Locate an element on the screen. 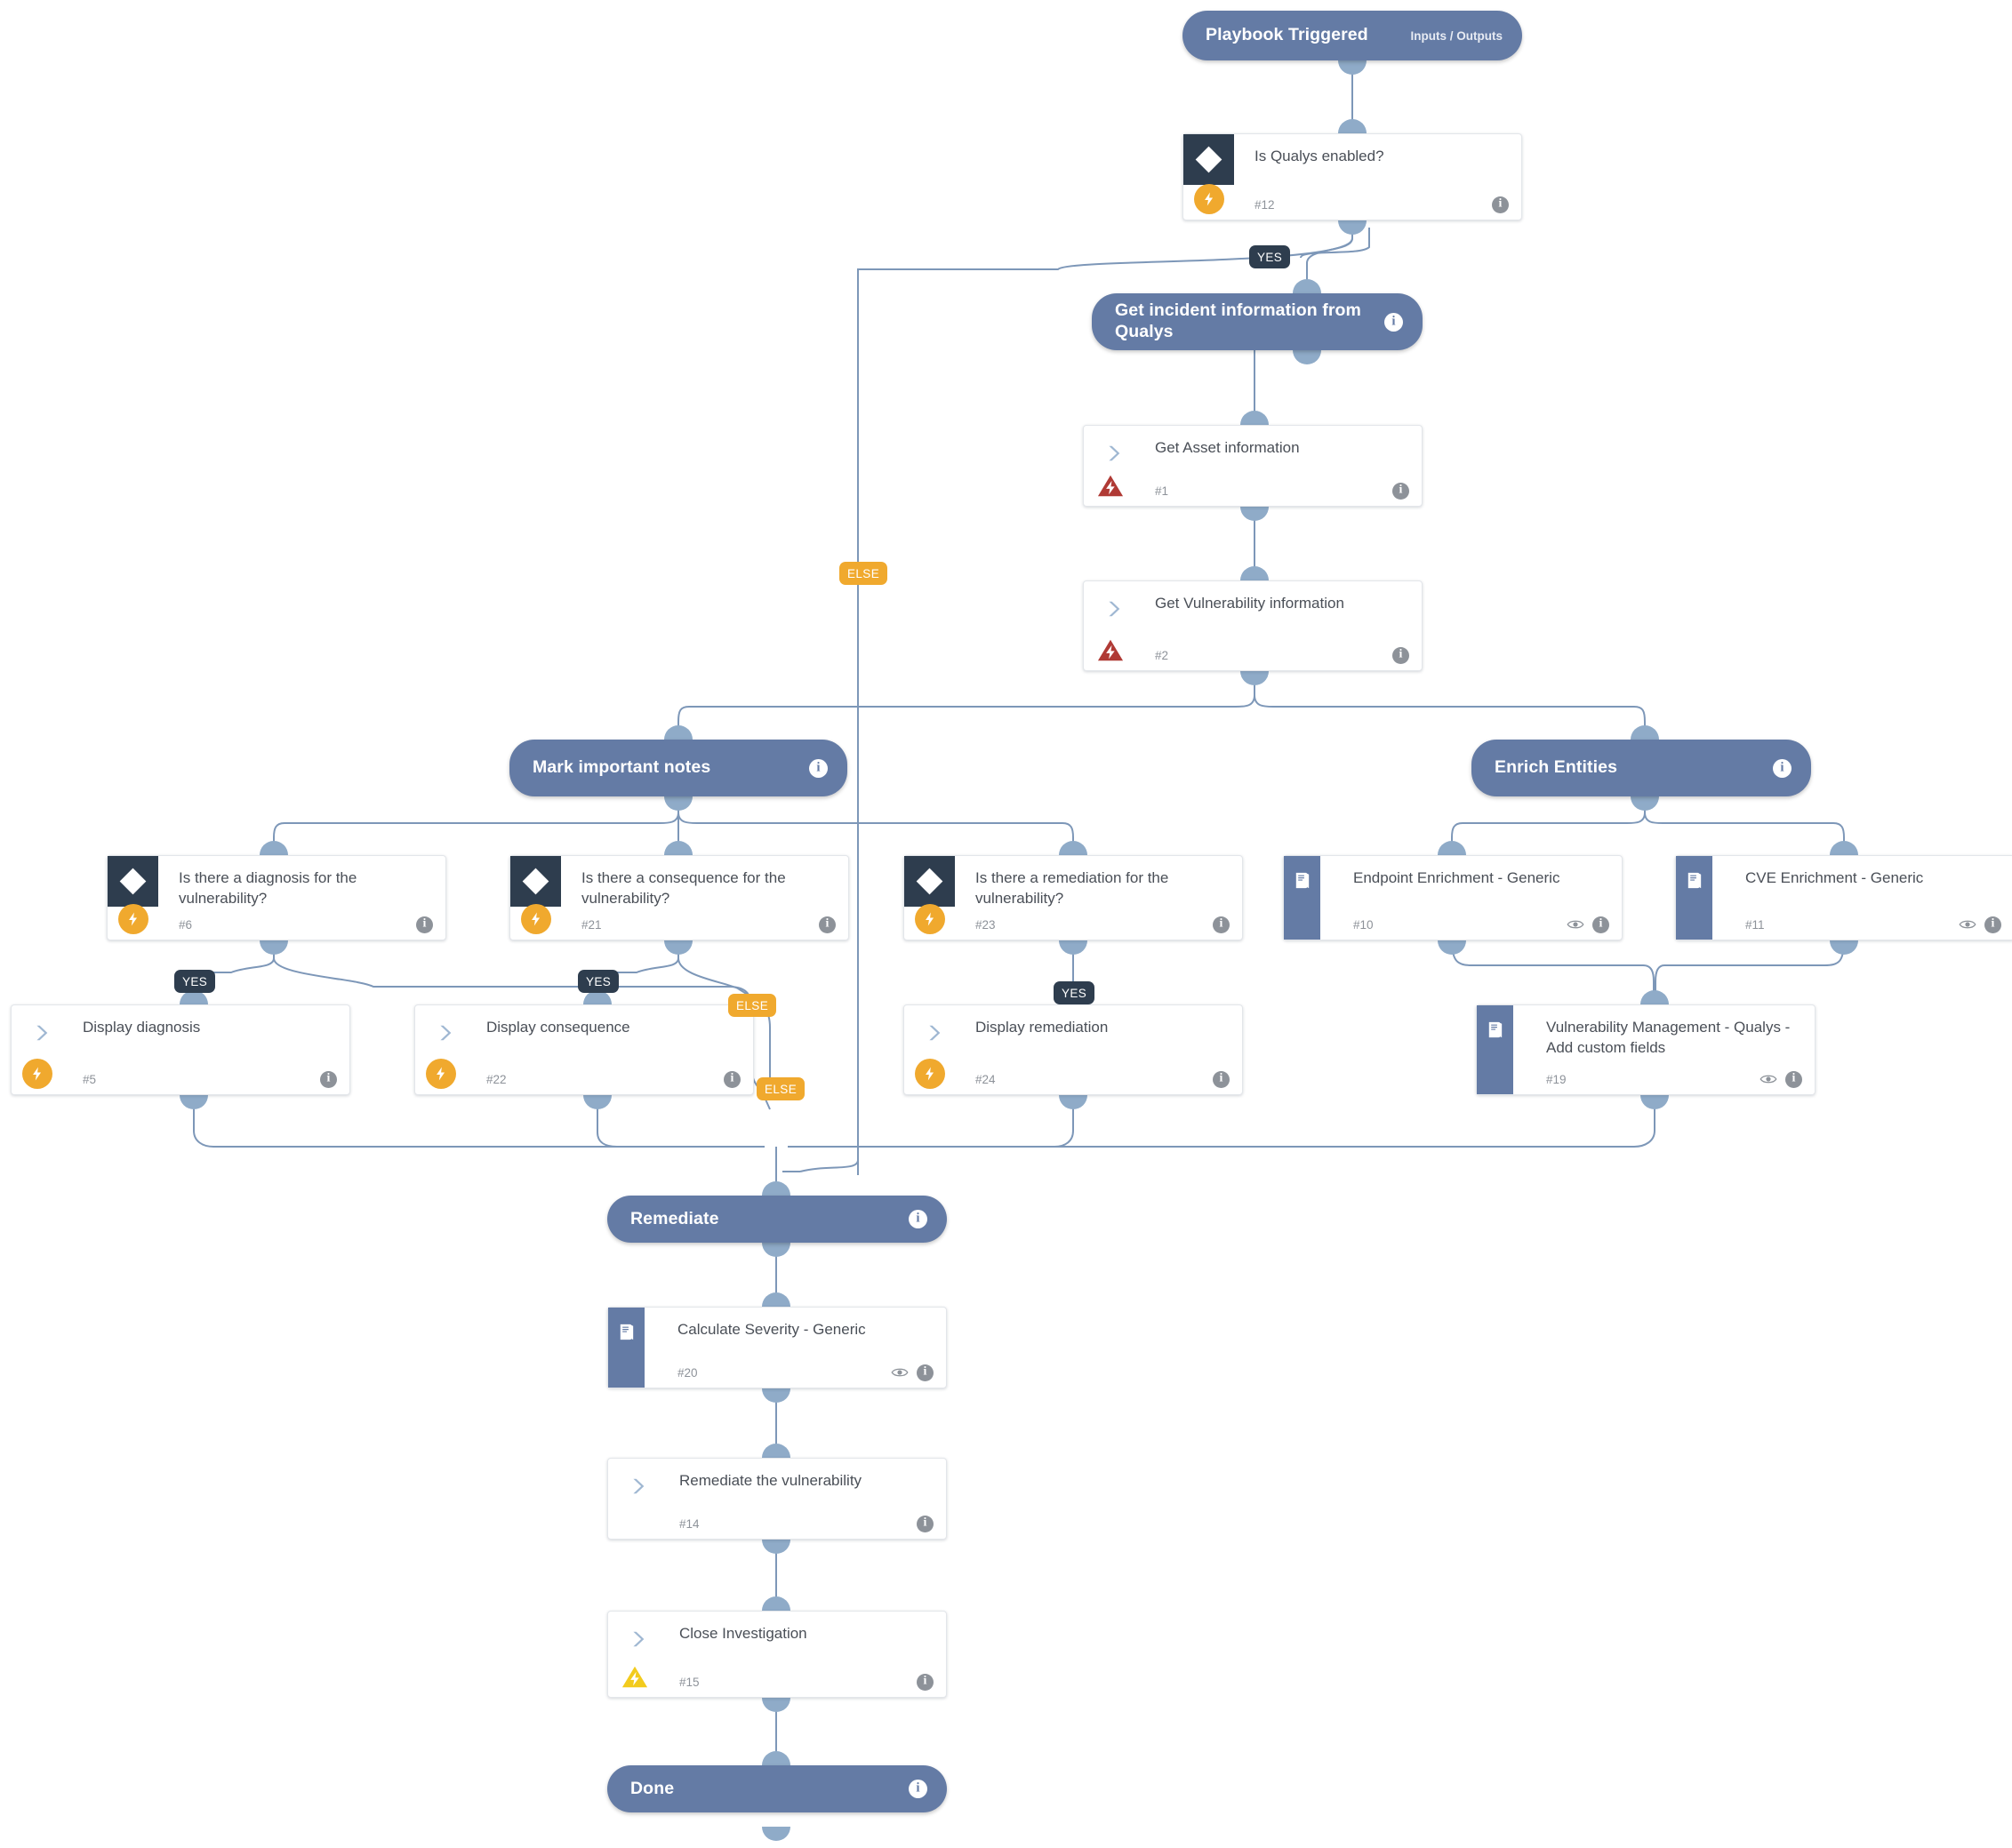 The image size is (2012, 1848). task-id: #11 is located at coordinates (1755, 924).